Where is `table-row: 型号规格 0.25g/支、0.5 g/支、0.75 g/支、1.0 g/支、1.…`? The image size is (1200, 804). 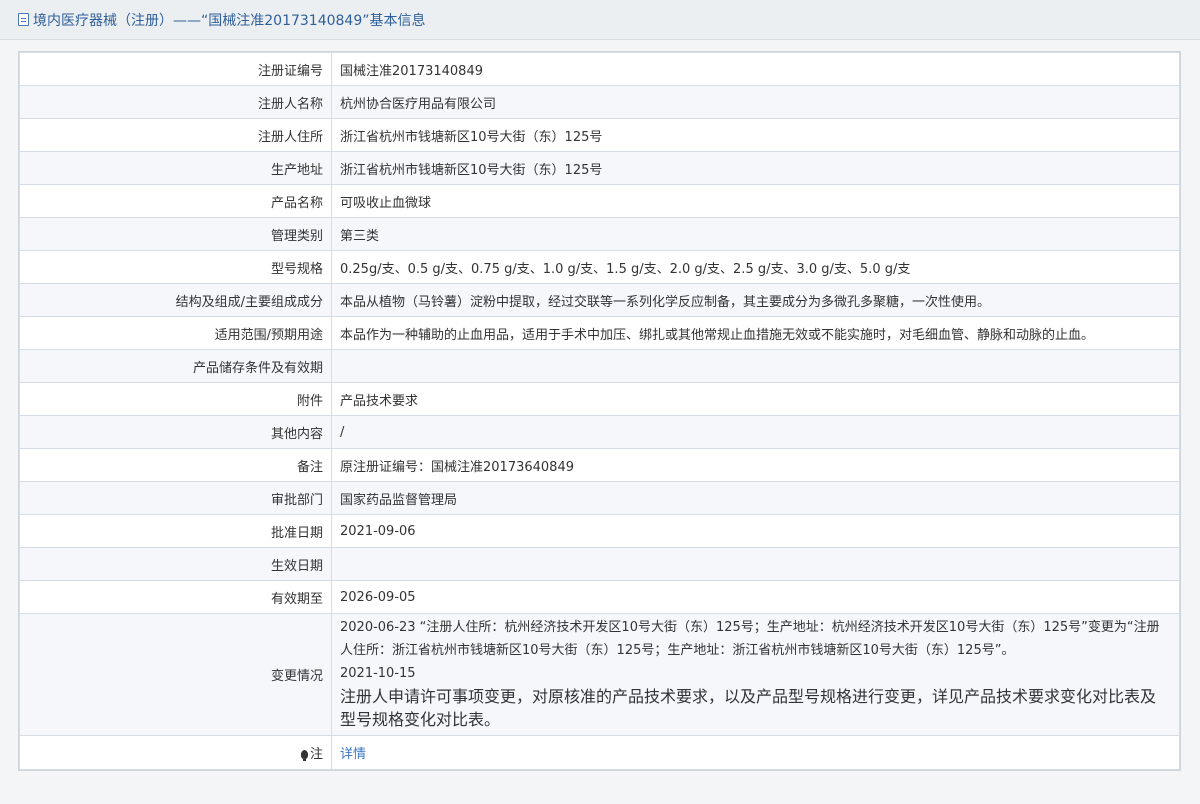
table-row: 型号规格 0.25g/支、0.5 g/支、0.75 g/支、1.0 g/支、1.… is located at coordinates (599, 267).